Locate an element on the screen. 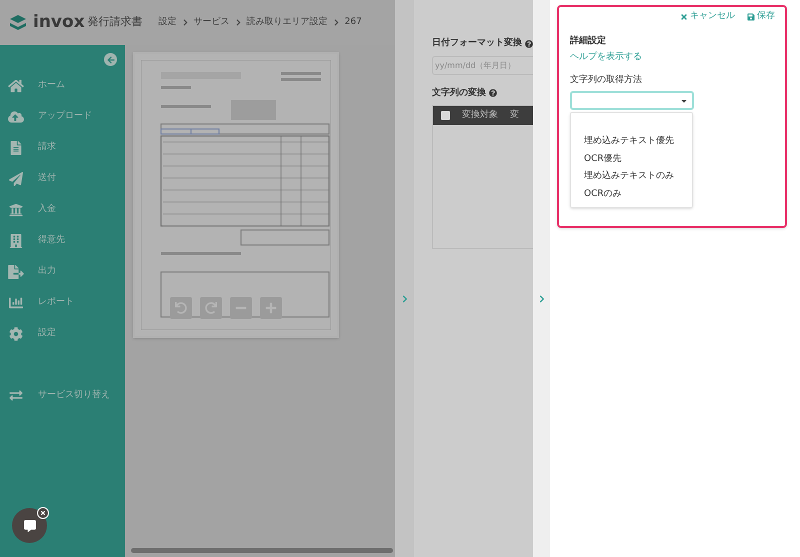  breadcrumb-item: サービス is located at coordinates (212, 23).